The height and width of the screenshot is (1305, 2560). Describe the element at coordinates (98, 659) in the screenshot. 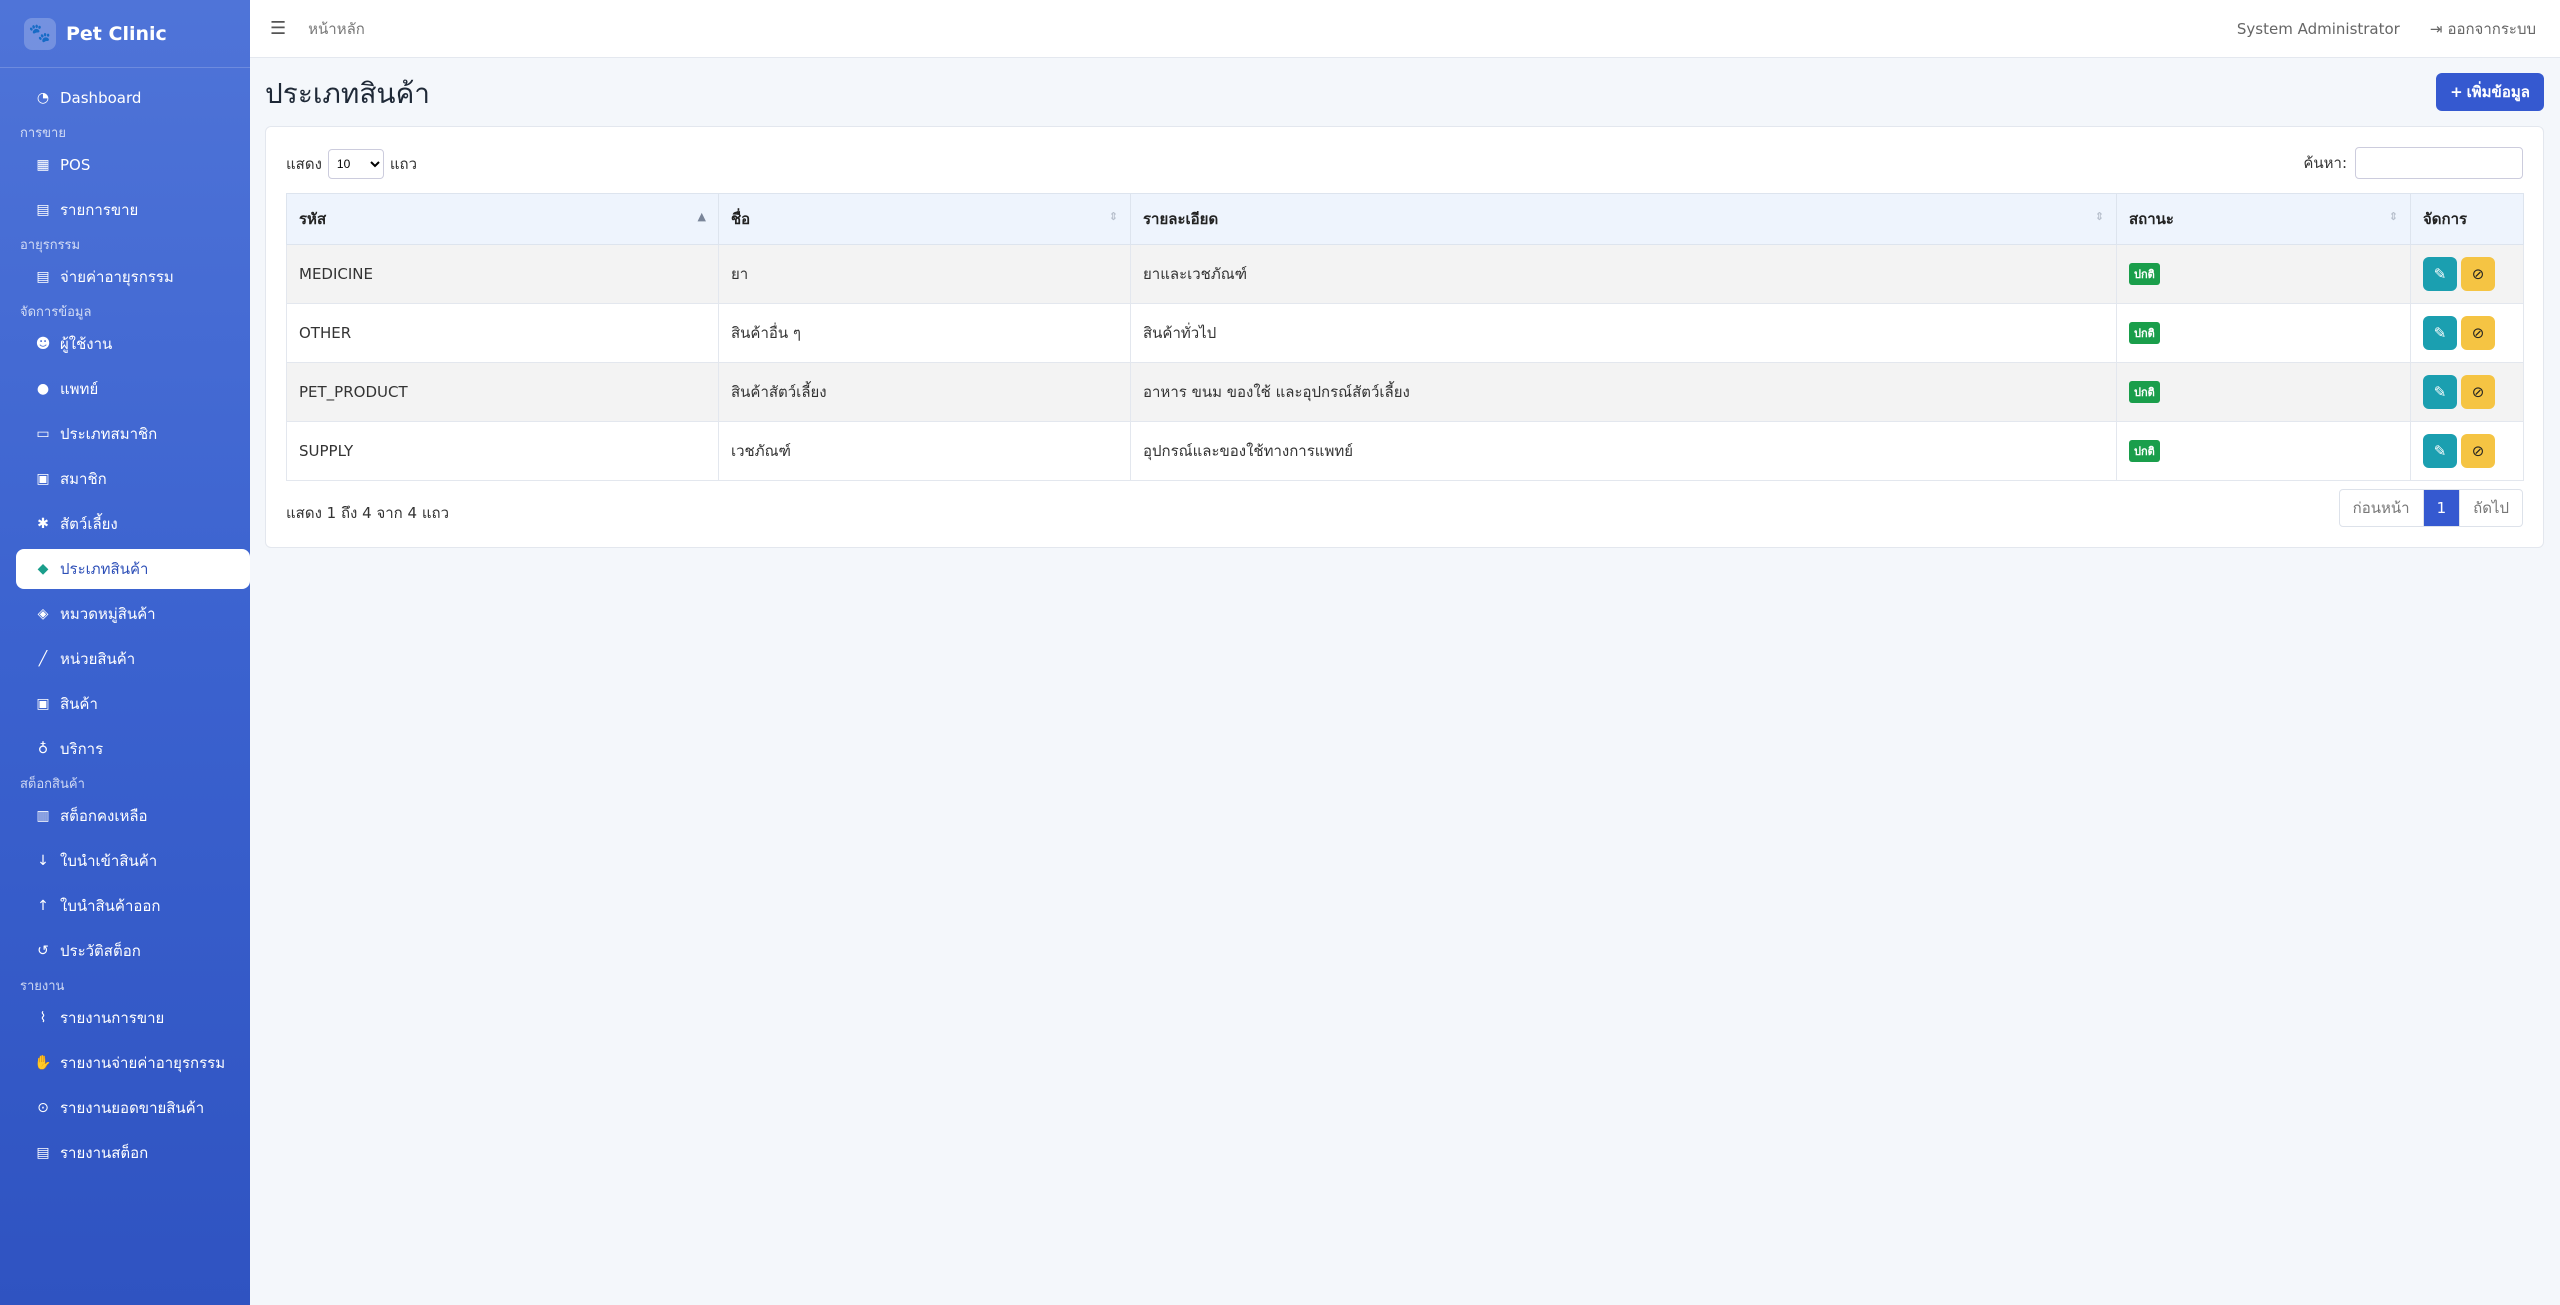

I see `sidebar-item-label: หน่วยสินค้า` at that location.